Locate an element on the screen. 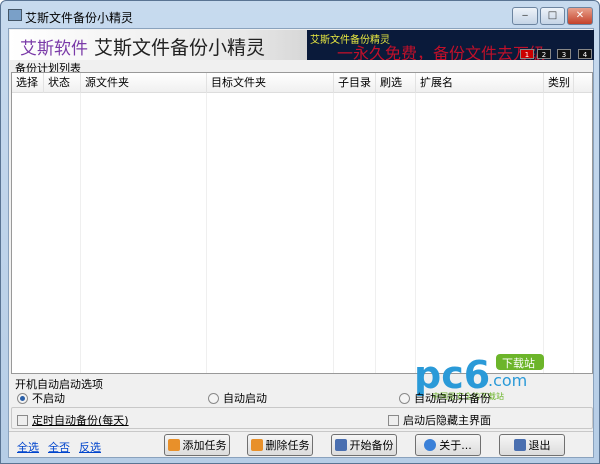  table-header: 选择 状态 源文件夹 目标文件夹 子目录 刷选 扩展名 类别 is located at coordinates (302, 83).